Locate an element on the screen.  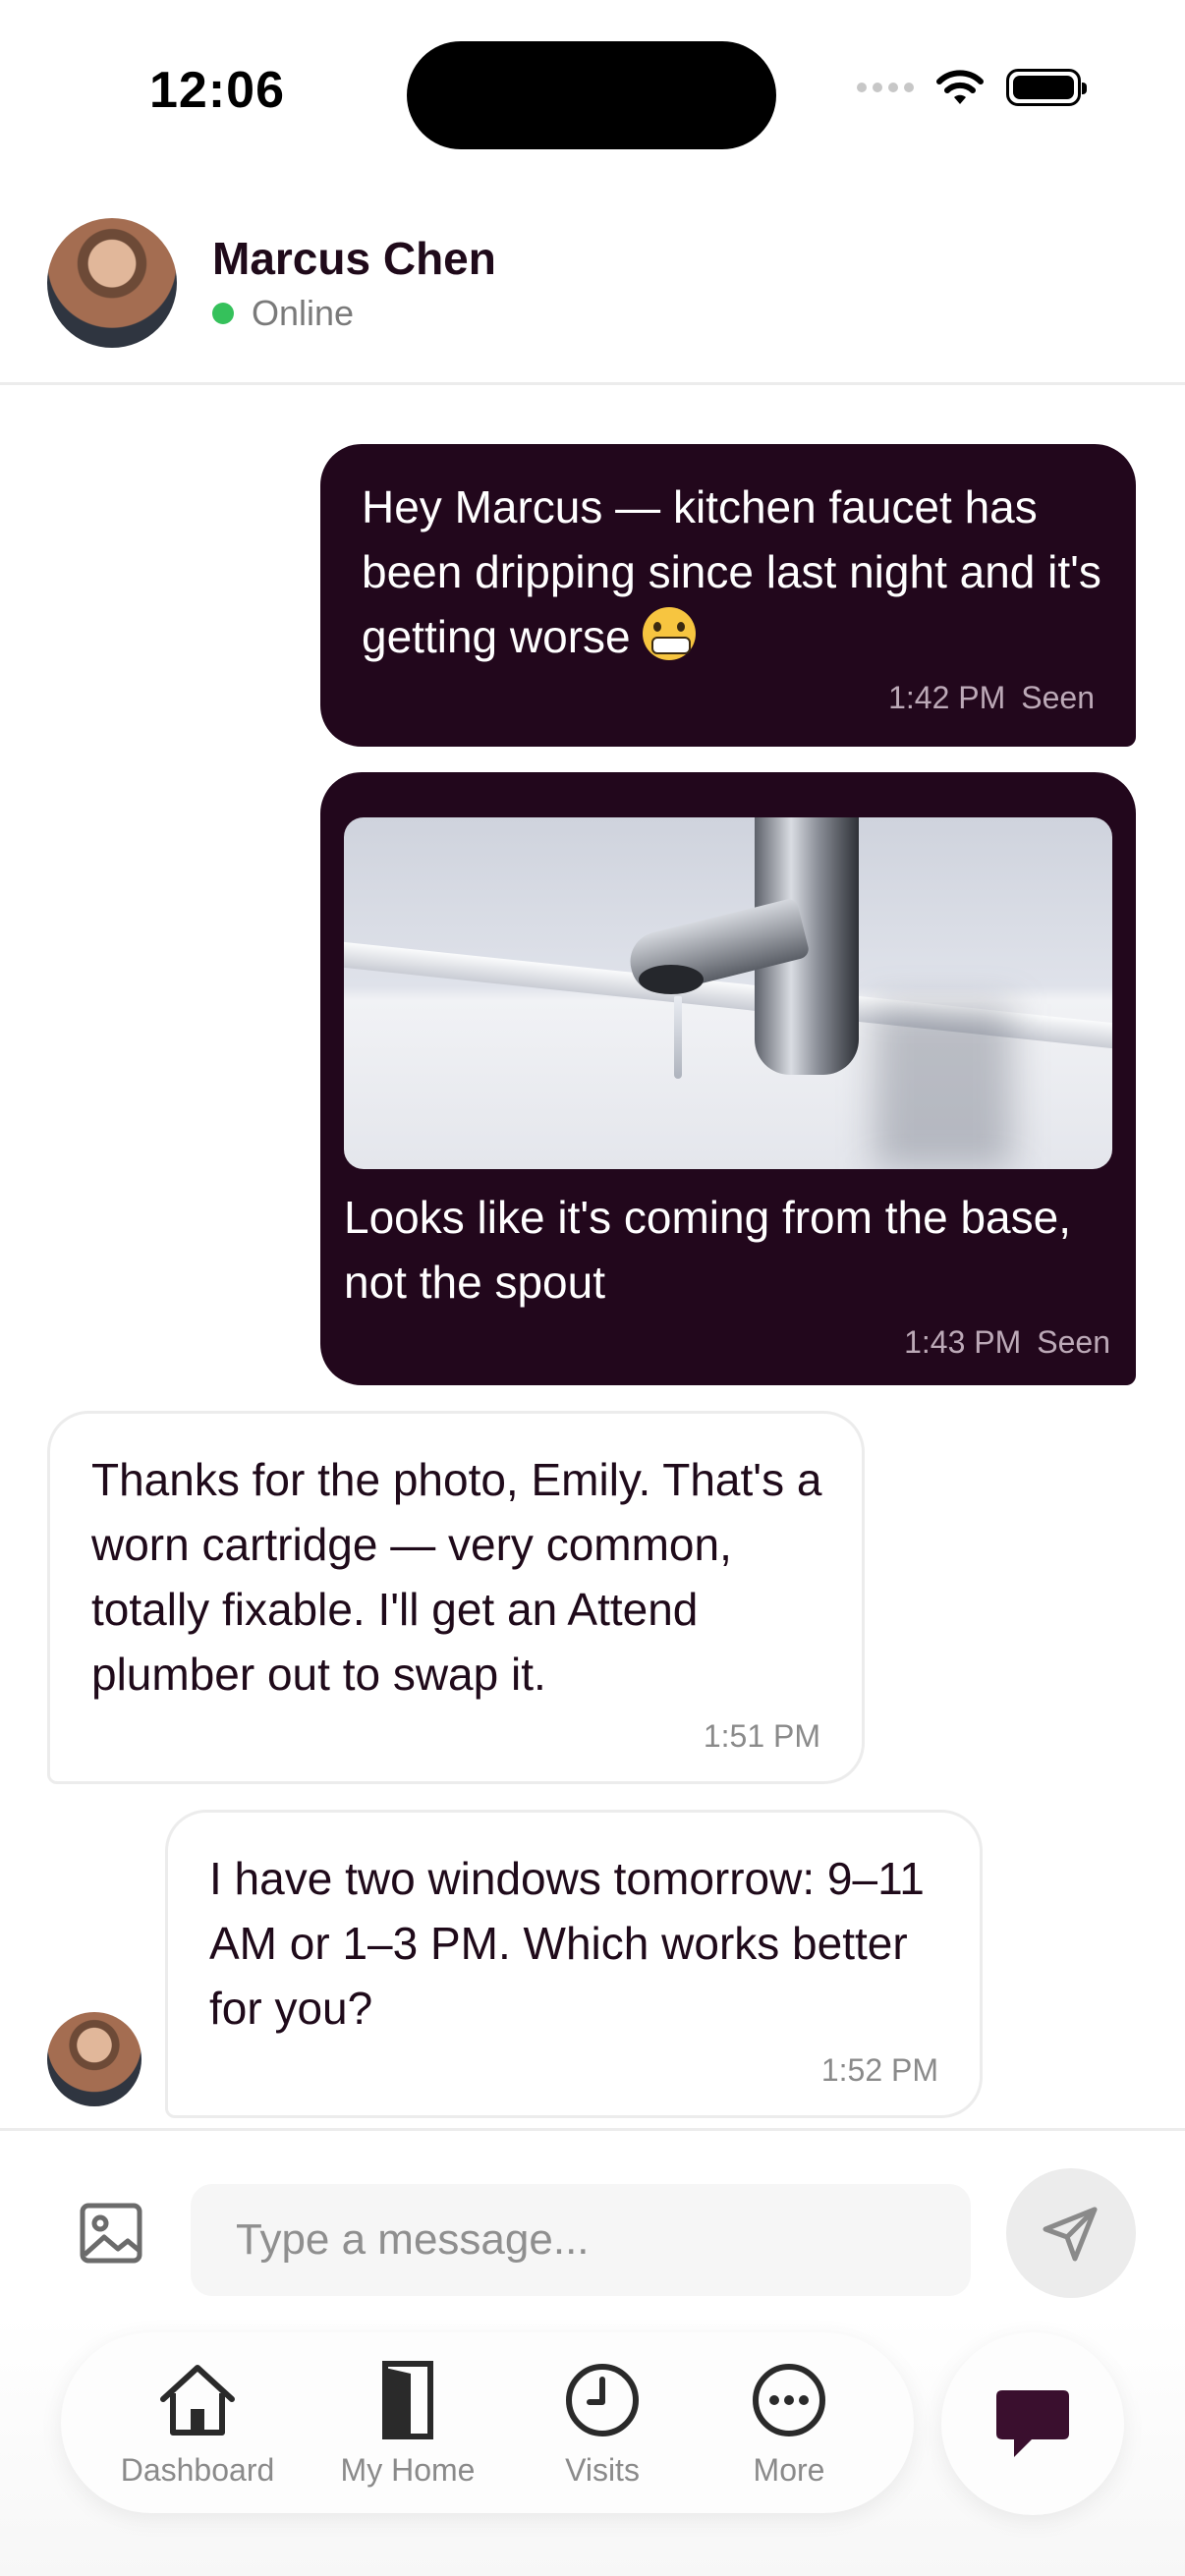
tab-bar: Dashboard My Home Visits More is located at coordinates (488, 2422).